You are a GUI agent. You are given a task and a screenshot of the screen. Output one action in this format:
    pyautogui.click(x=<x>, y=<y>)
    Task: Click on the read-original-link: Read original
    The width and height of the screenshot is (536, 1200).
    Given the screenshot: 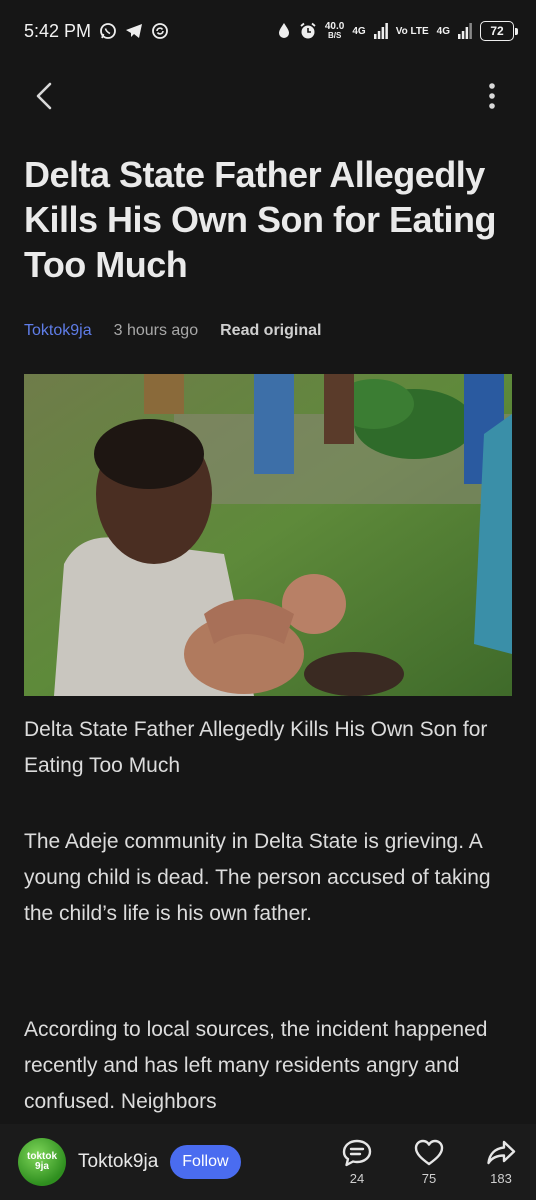 What is the action you would take?
    pyautogui.click(x=270, y=331)
    